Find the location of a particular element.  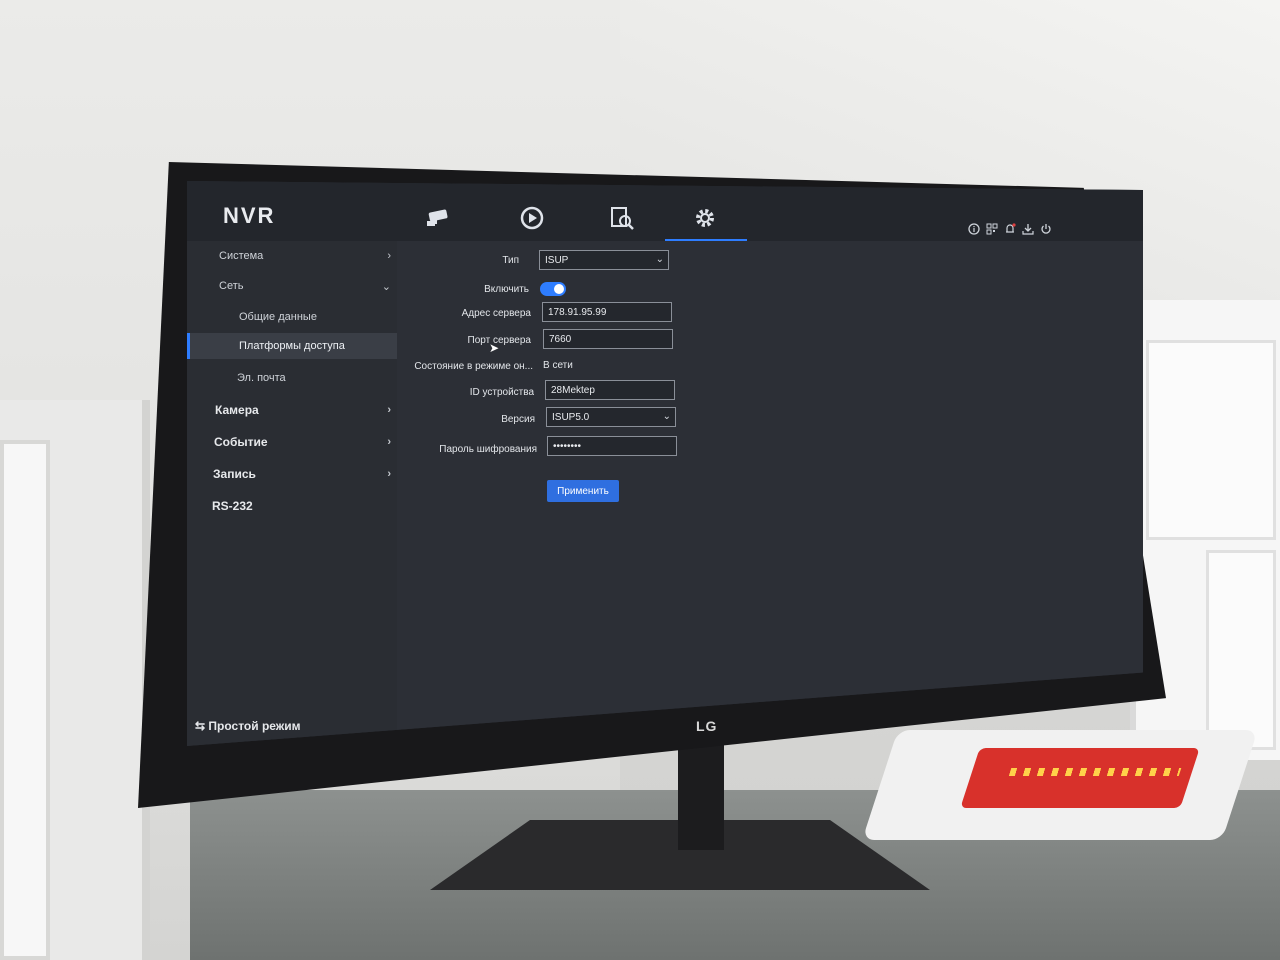

sidebar-item-label: Событие is located at coordinates (241, 442).